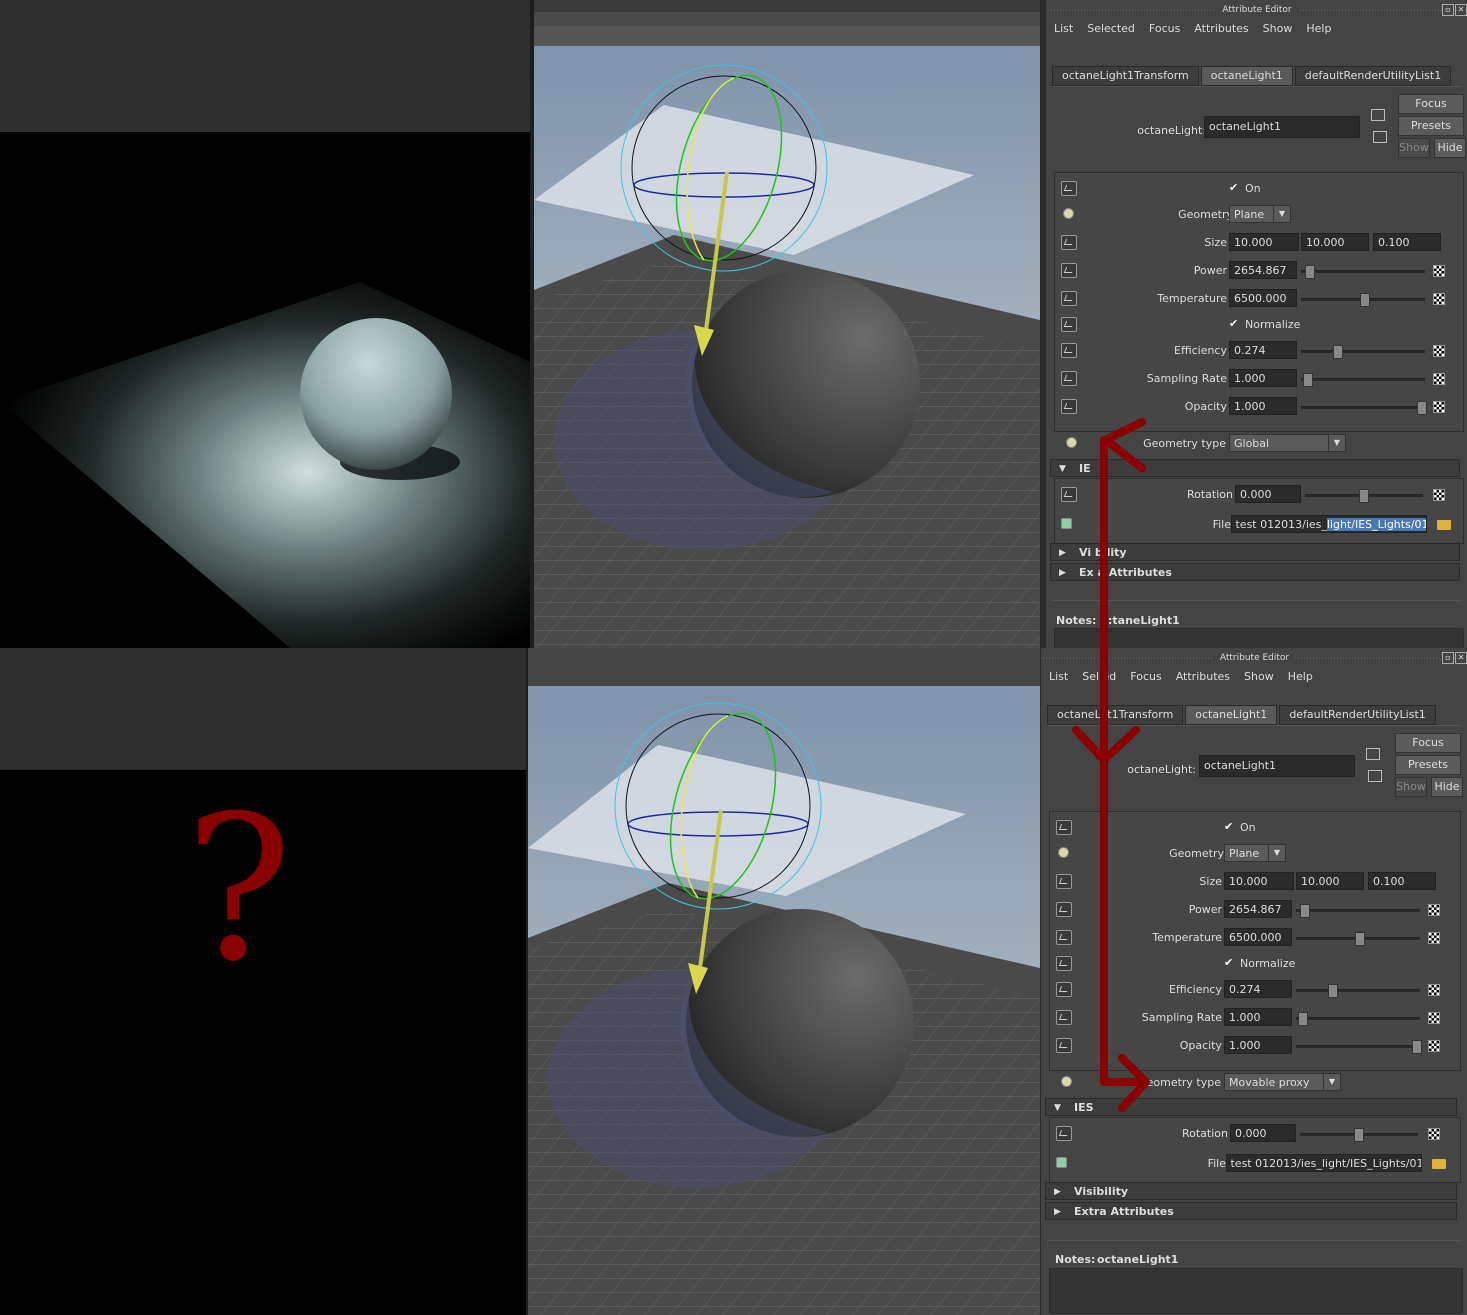 The width and height of the screenshot is (1467, 1315). I want to click on tab-render-utility: defaultRenderUtilityList1, so click(1357, 715).